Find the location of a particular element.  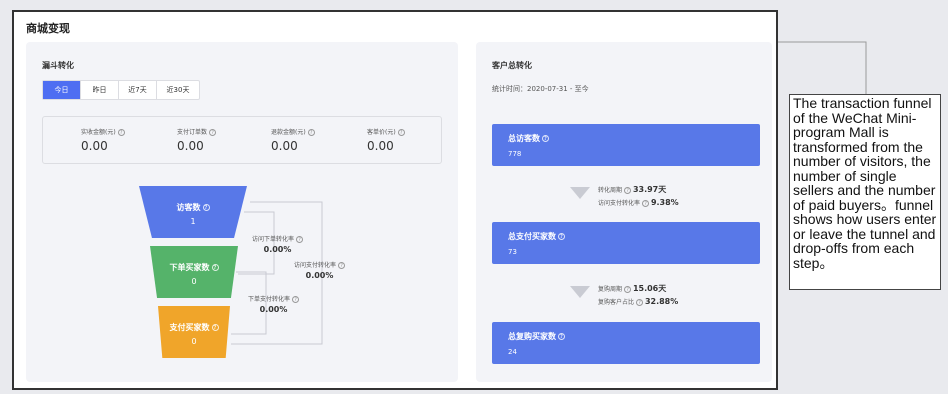

rate-order-to-pay: 下单支付转化率? 0.00% is located at coordinates (274, 304).